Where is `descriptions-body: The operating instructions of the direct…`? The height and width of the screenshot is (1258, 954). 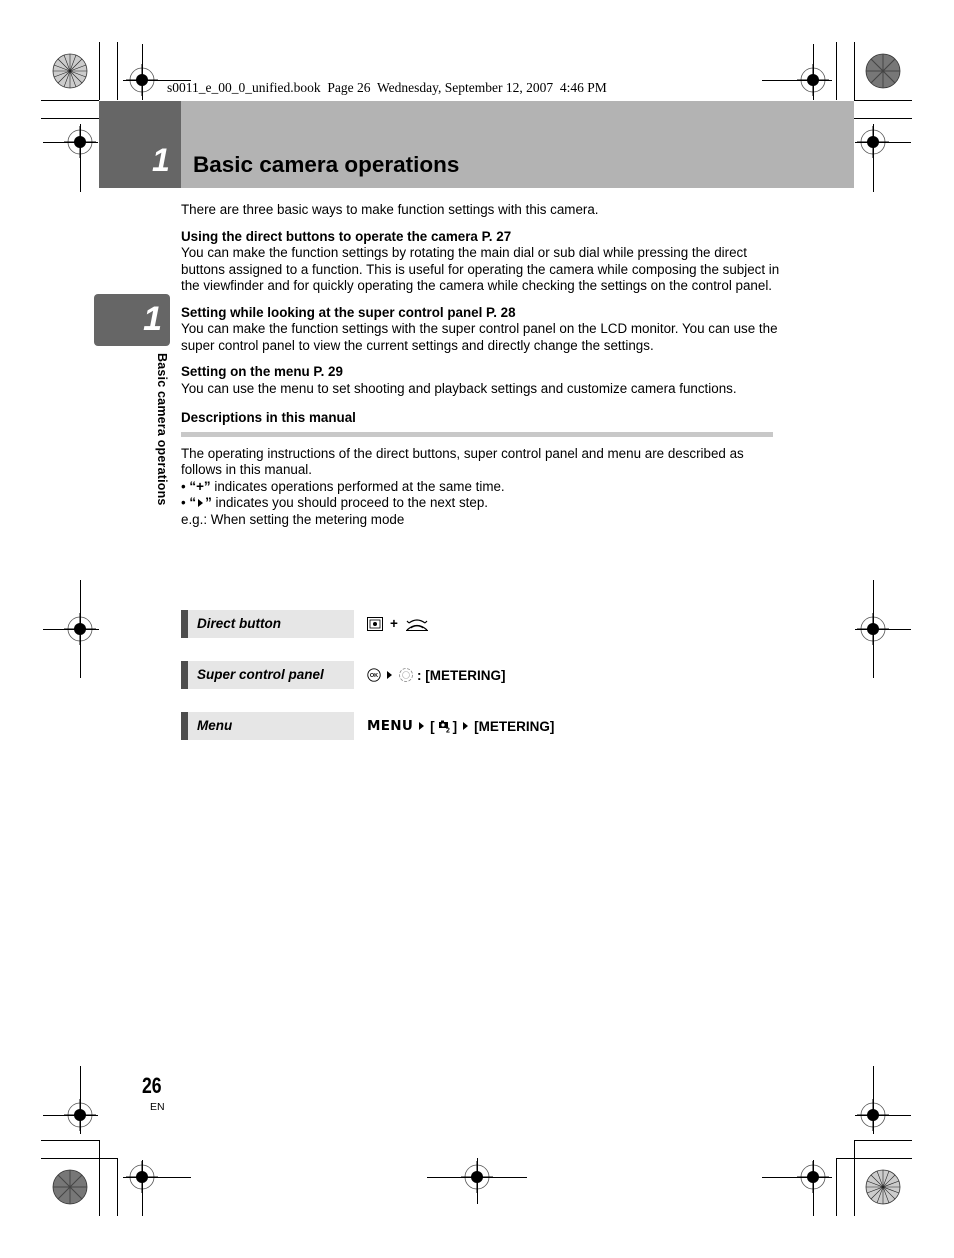
descriptions-body: The operating instructions of the direct… is located at coordinates (462, 461).